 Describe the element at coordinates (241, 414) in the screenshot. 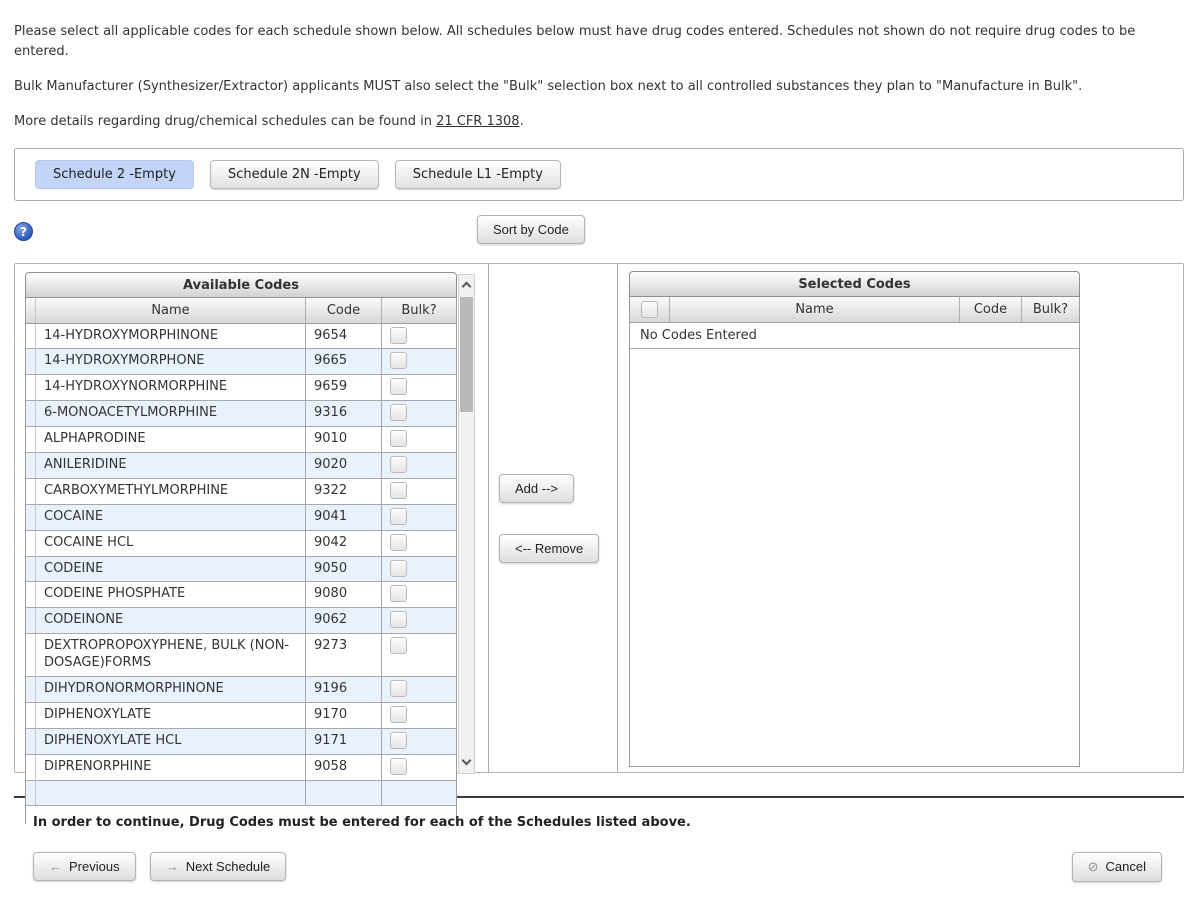

I see `table-row: 6-MONOACETYLMORPHINE 9316` at that location.